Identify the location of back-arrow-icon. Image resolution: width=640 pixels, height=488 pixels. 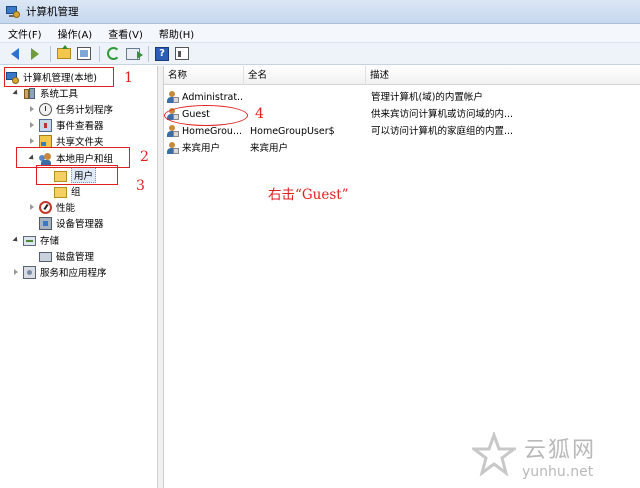
(15, 53).